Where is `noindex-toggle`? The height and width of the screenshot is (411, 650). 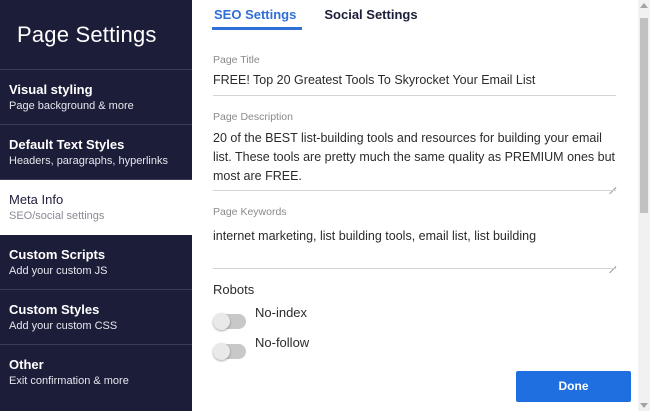
noindex-toggle is located at coordinates (229, 321).